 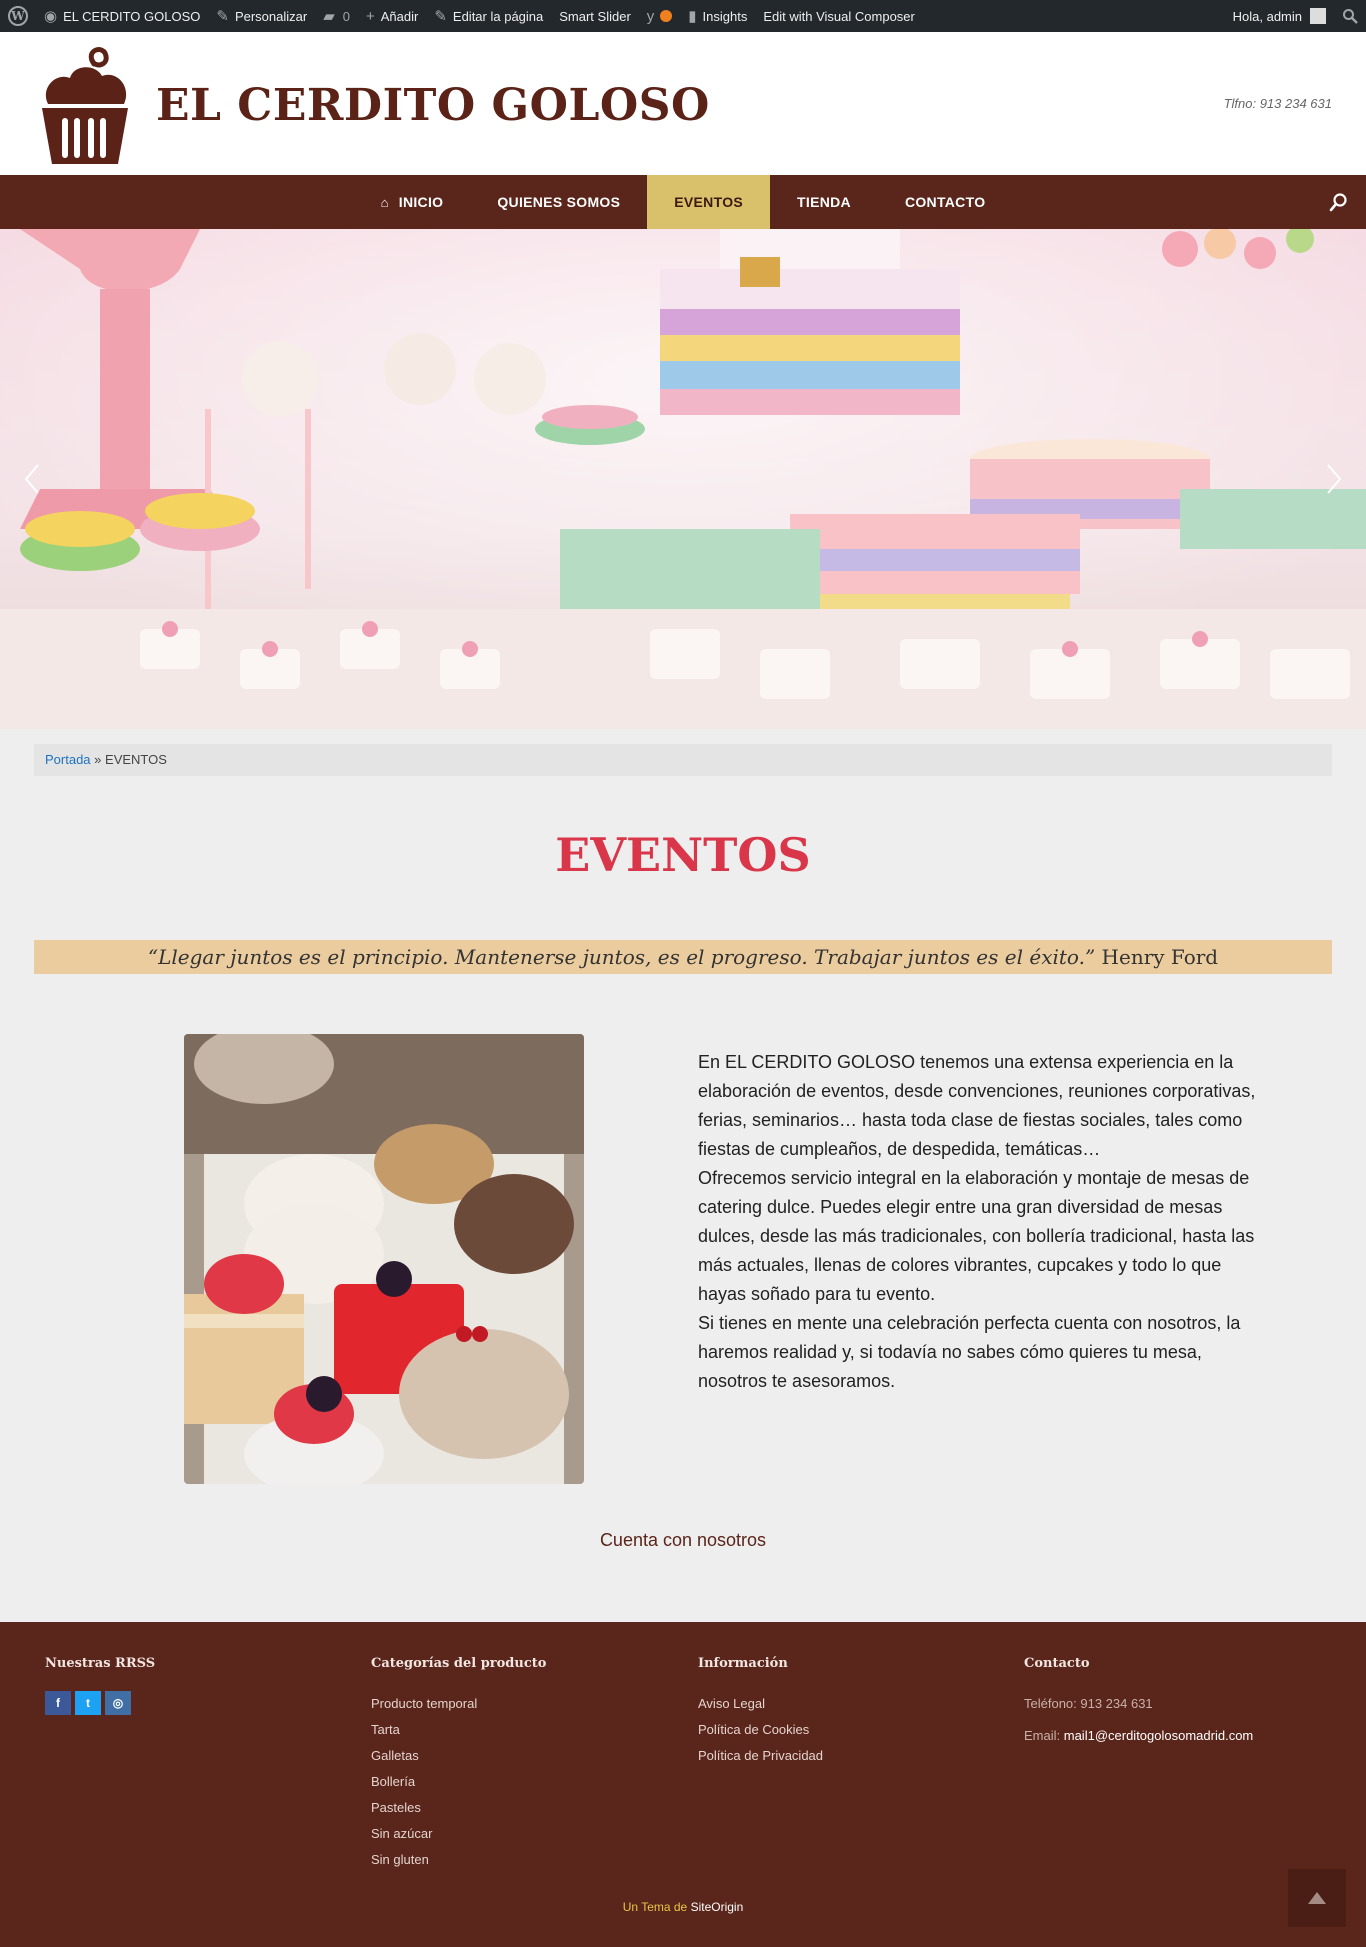 I want to click on siteorigin-link: SiteOrigin, so click(x=717, y=1907).